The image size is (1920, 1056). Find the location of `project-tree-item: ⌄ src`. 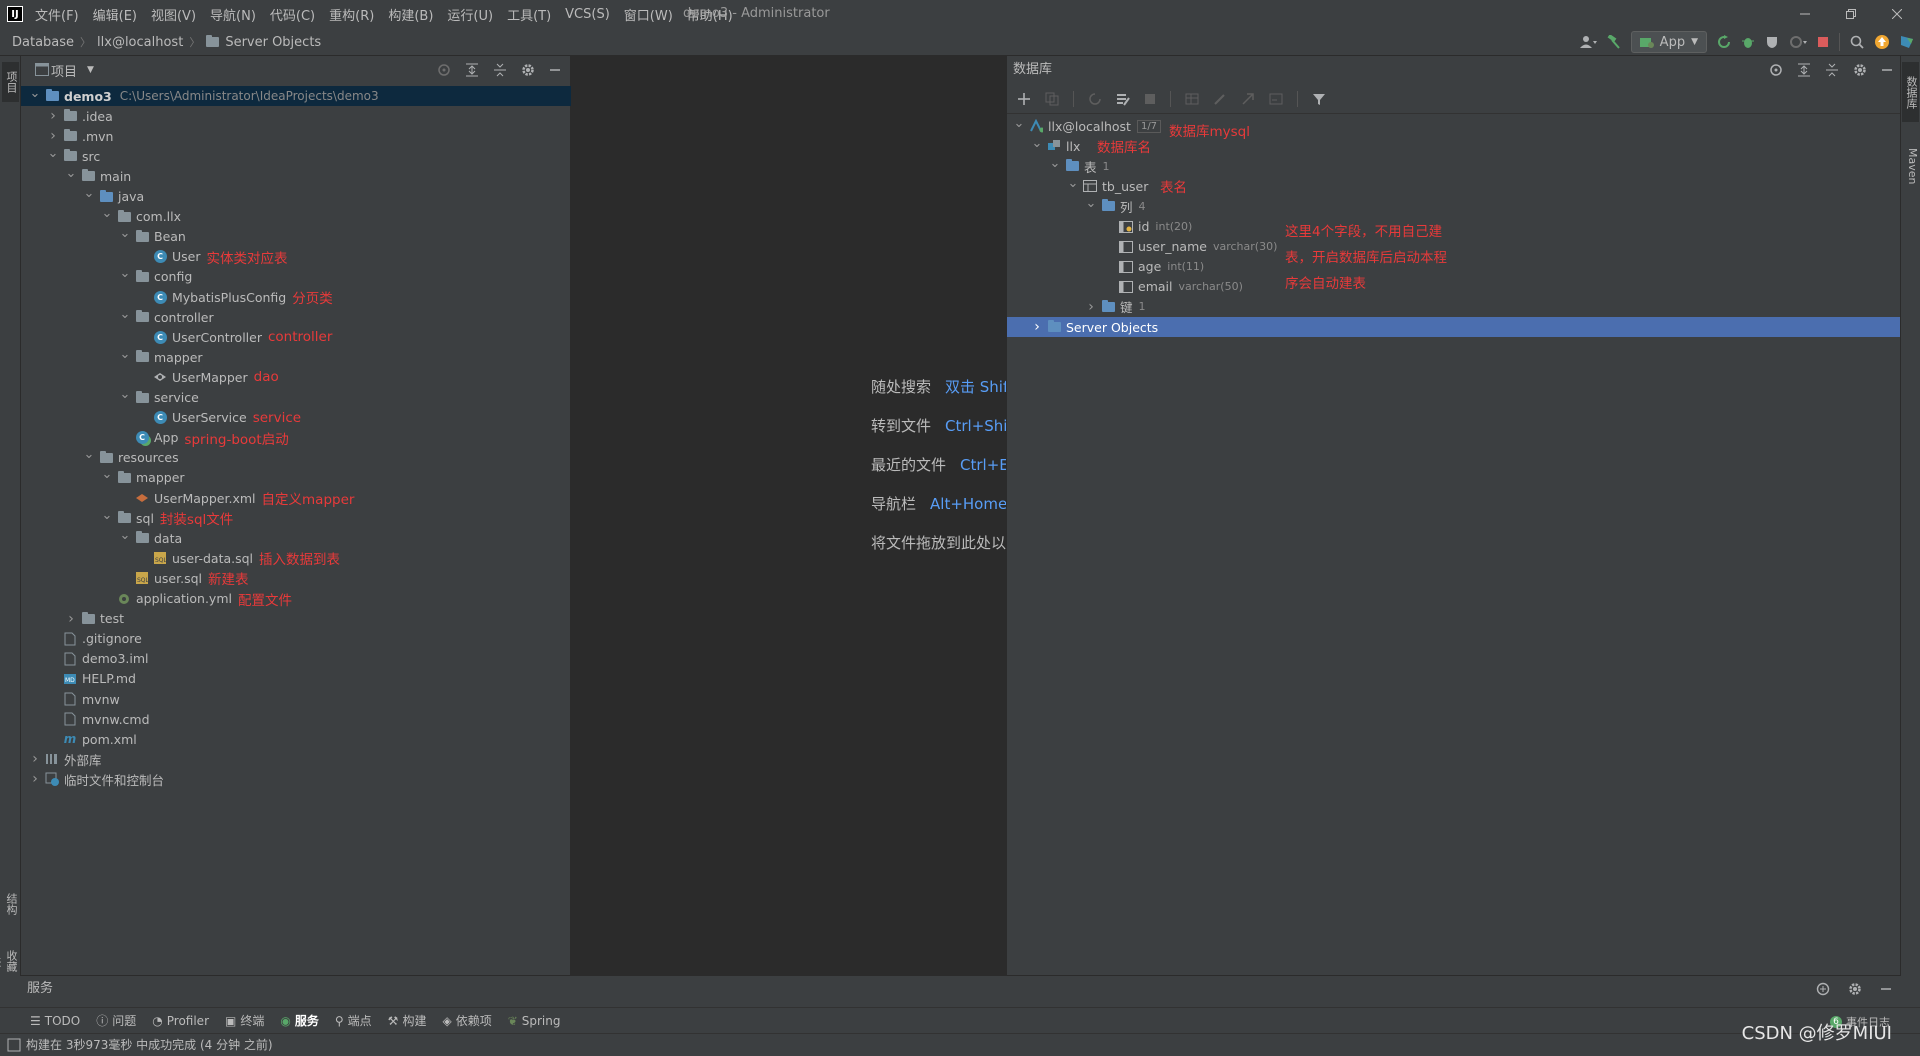

project-tree-item: ⌄ src is located at coordinates (296, 156).